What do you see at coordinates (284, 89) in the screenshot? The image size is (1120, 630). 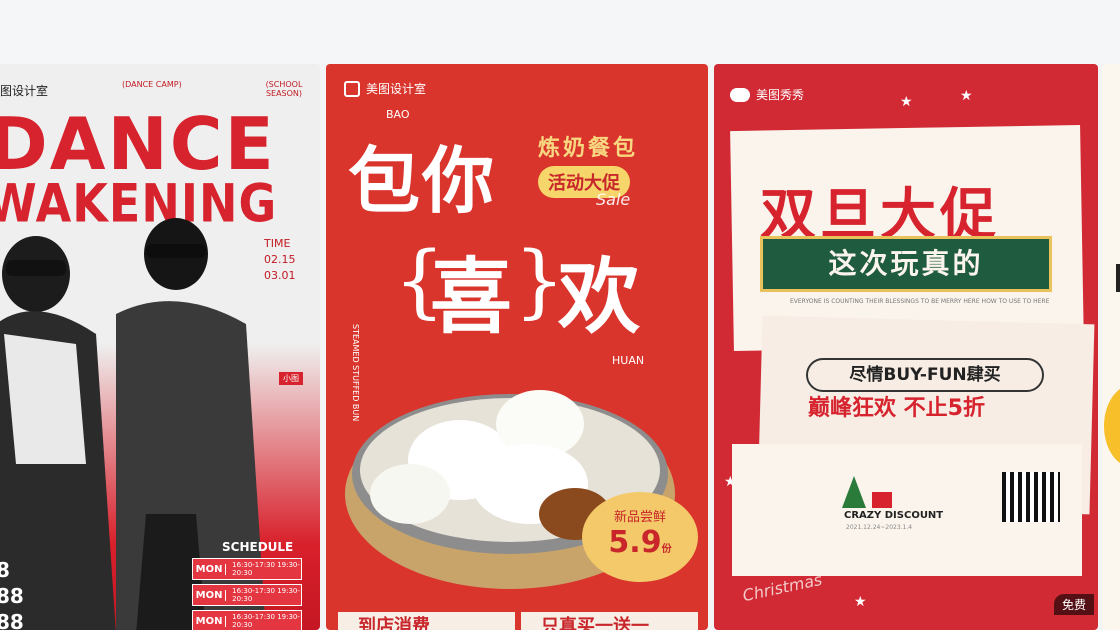 I see `tag-school-season: (SCHOOL SEASON)` at bounding box center [284, 89].